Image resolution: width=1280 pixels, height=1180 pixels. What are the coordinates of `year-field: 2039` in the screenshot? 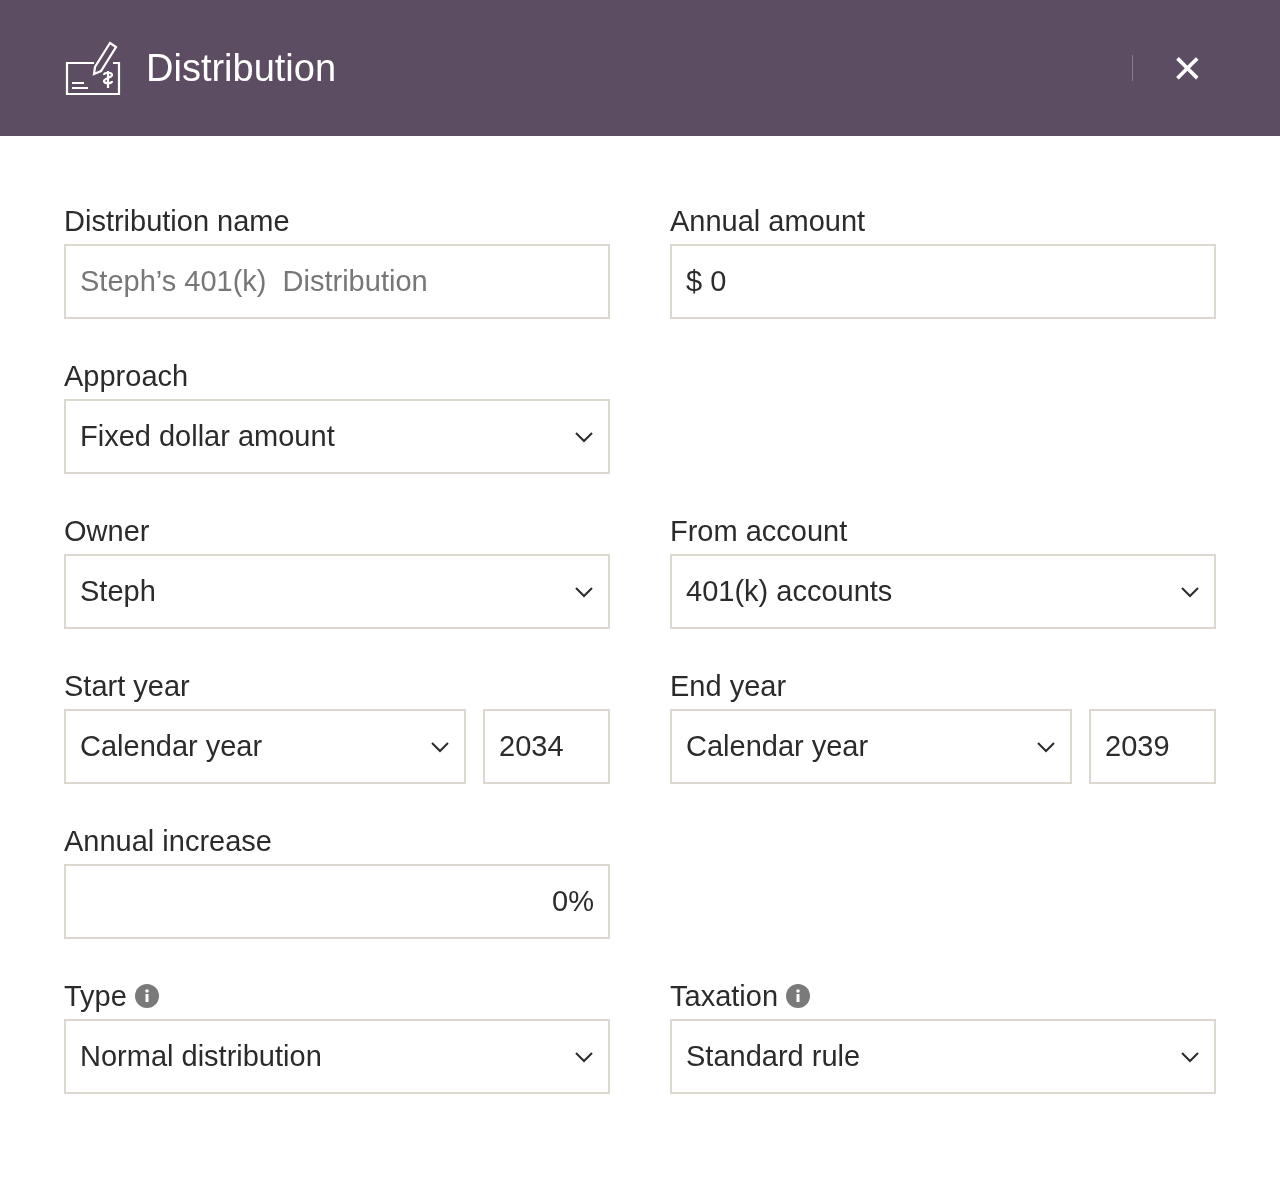 It's located at (1152, 746).